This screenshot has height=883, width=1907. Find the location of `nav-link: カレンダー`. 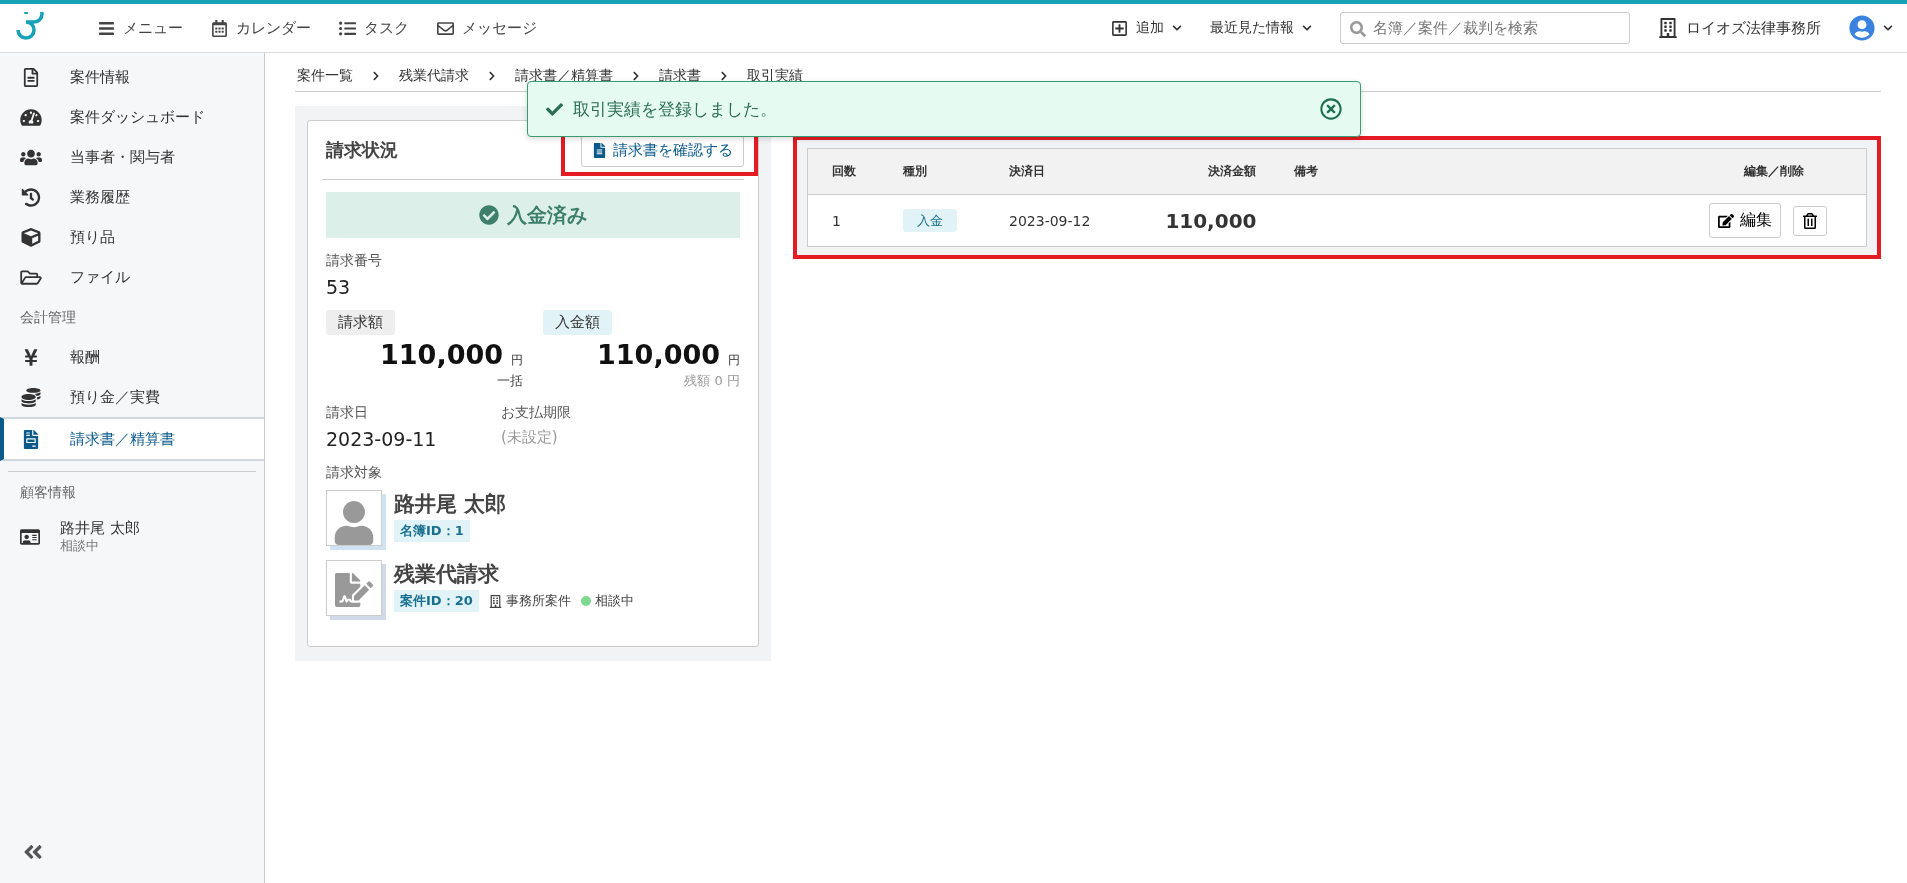

nav-link: カレンダー is located at coordinates (261, 28).